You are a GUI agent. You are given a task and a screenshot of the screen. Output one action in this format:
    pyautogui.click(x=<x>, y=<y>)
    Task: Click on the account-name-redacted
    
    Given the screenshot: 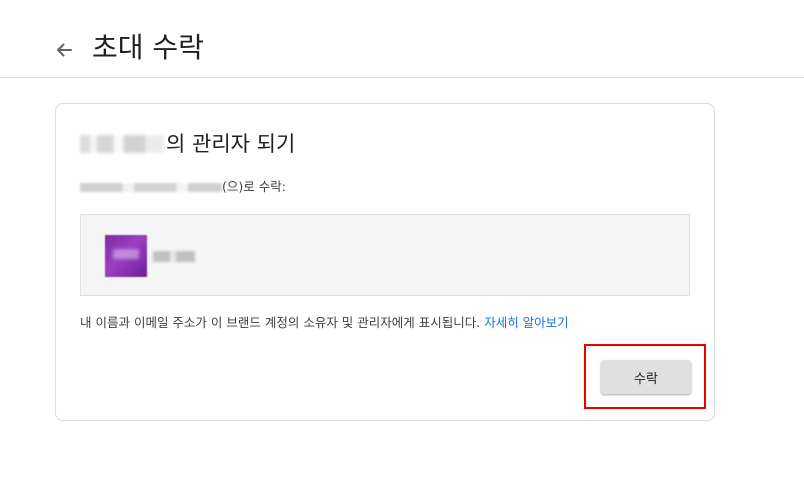 What is the action you would take?
    pyautogui.click(x=174, y=256)
    